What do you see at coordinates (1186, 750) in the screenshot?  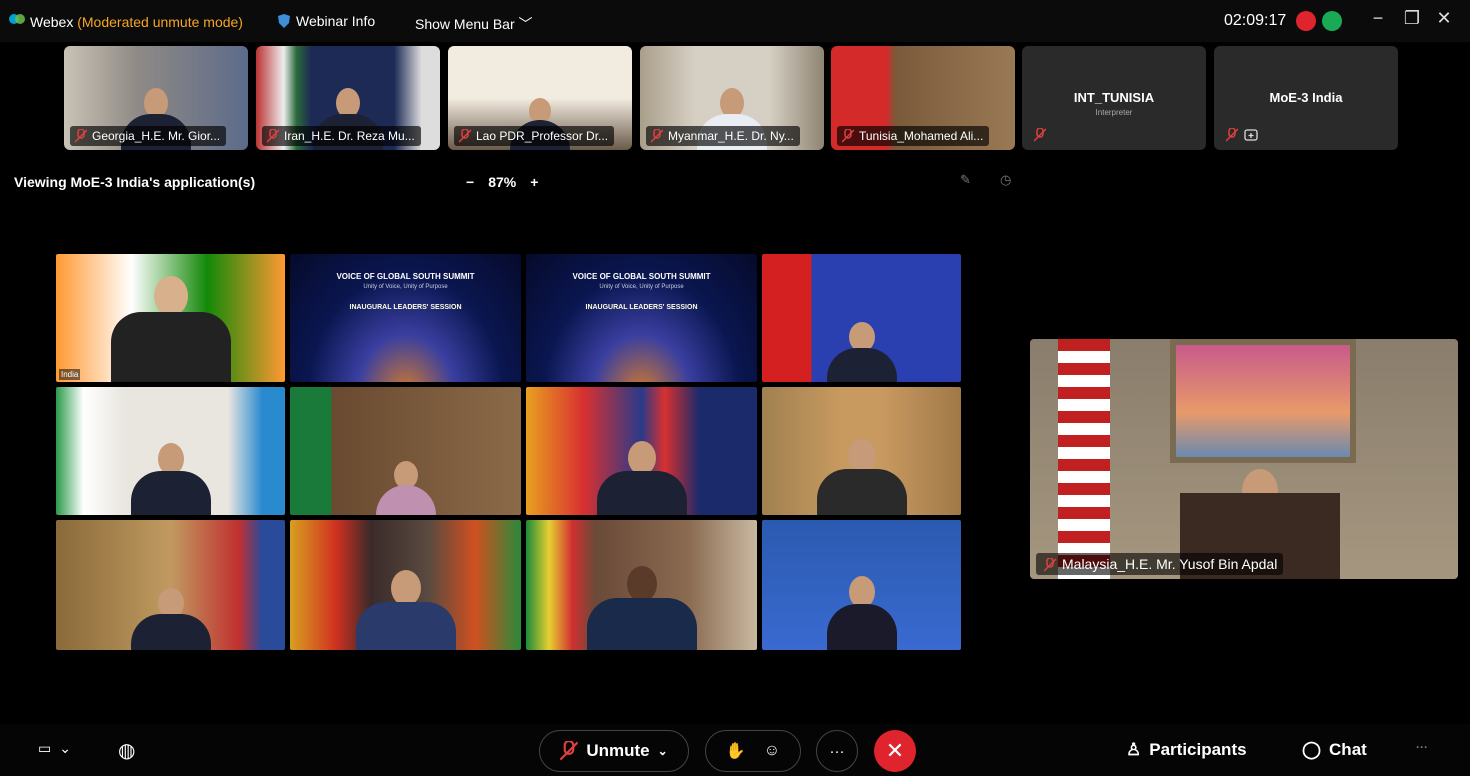 I see `participants-button: ♙ Participants` at bounding box center [1186, 750].